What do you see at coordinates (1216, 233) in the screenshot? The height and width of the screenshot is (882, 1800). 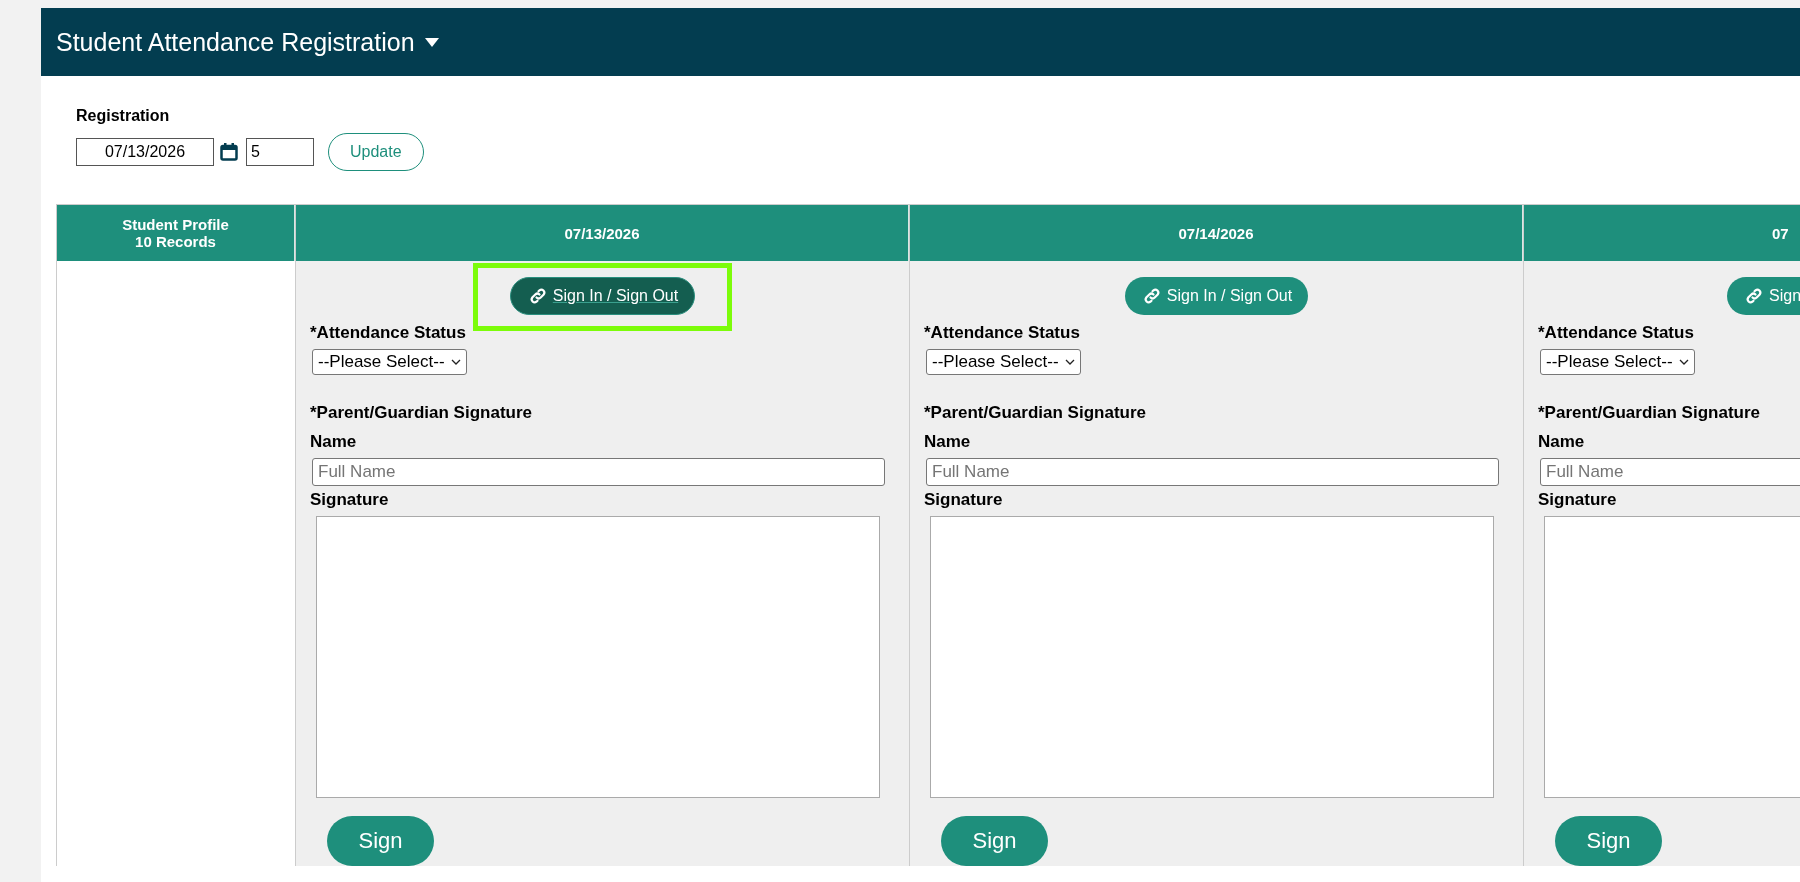 I see `date-header: 07/14/2026` at bounding box center [1216, 233].